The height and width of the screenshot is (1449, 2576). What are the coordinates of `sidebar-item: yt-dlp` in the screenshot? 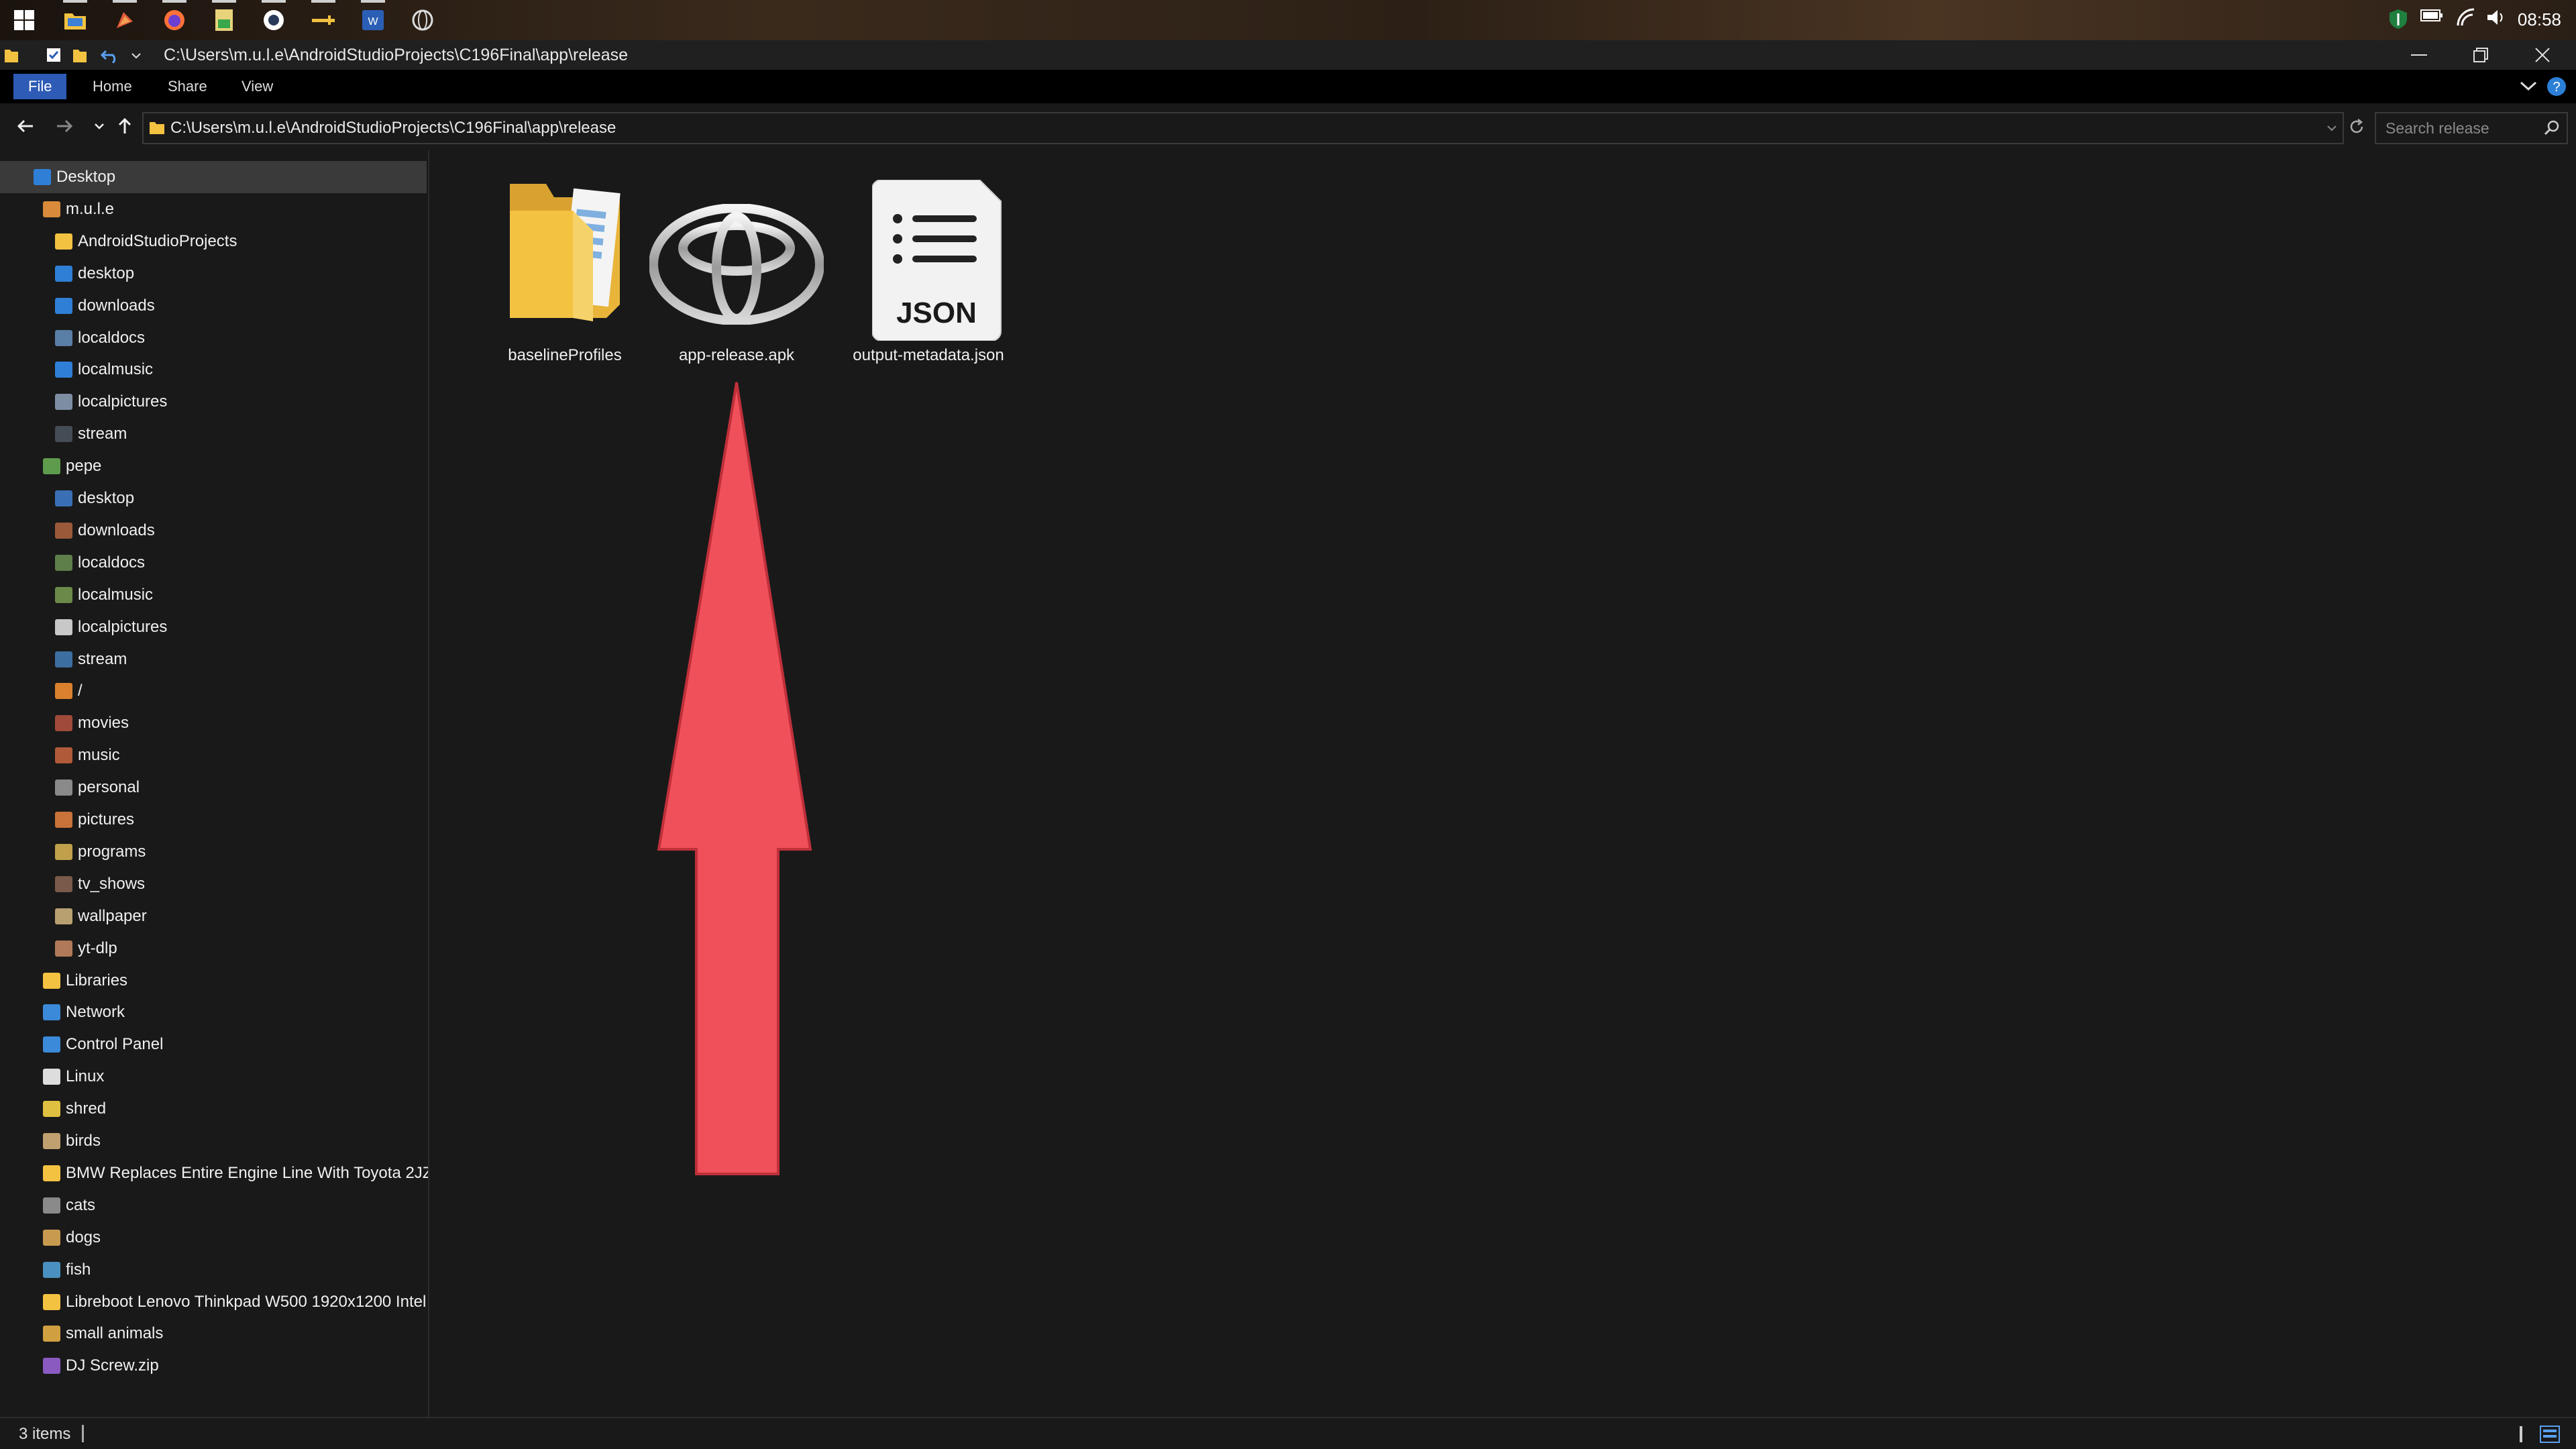 It's located at (213, 948).